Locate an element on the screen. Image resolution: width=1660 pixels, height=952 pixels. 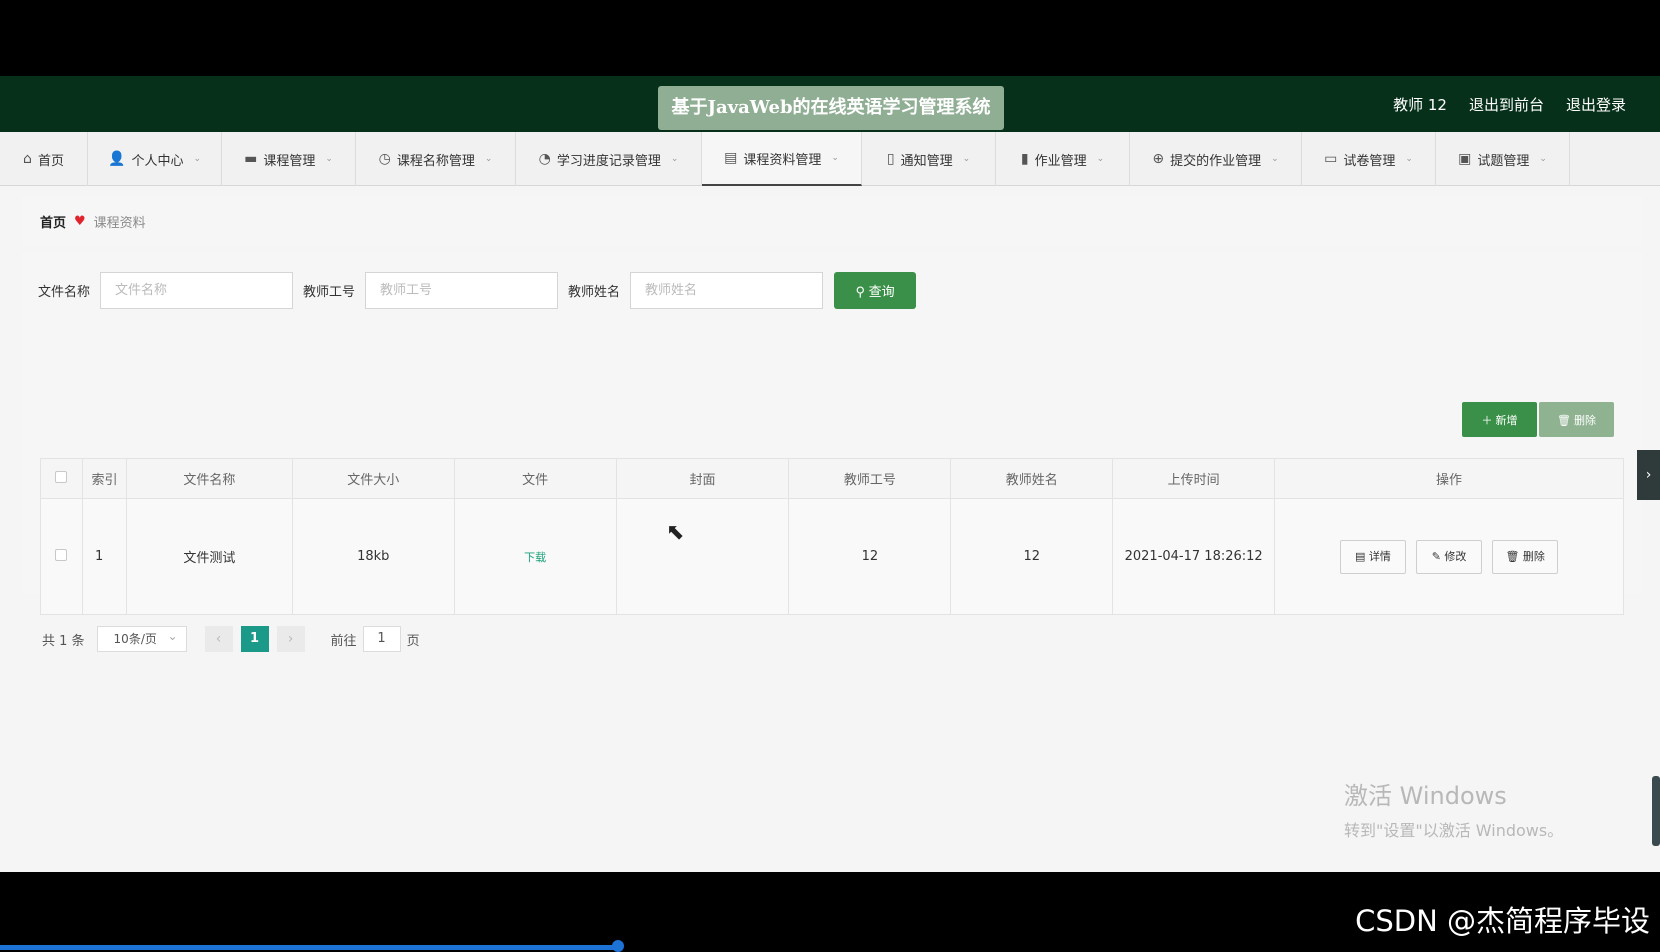
bulk-delete-button: 🗑 删除 is located at coordinates (1576, 419).